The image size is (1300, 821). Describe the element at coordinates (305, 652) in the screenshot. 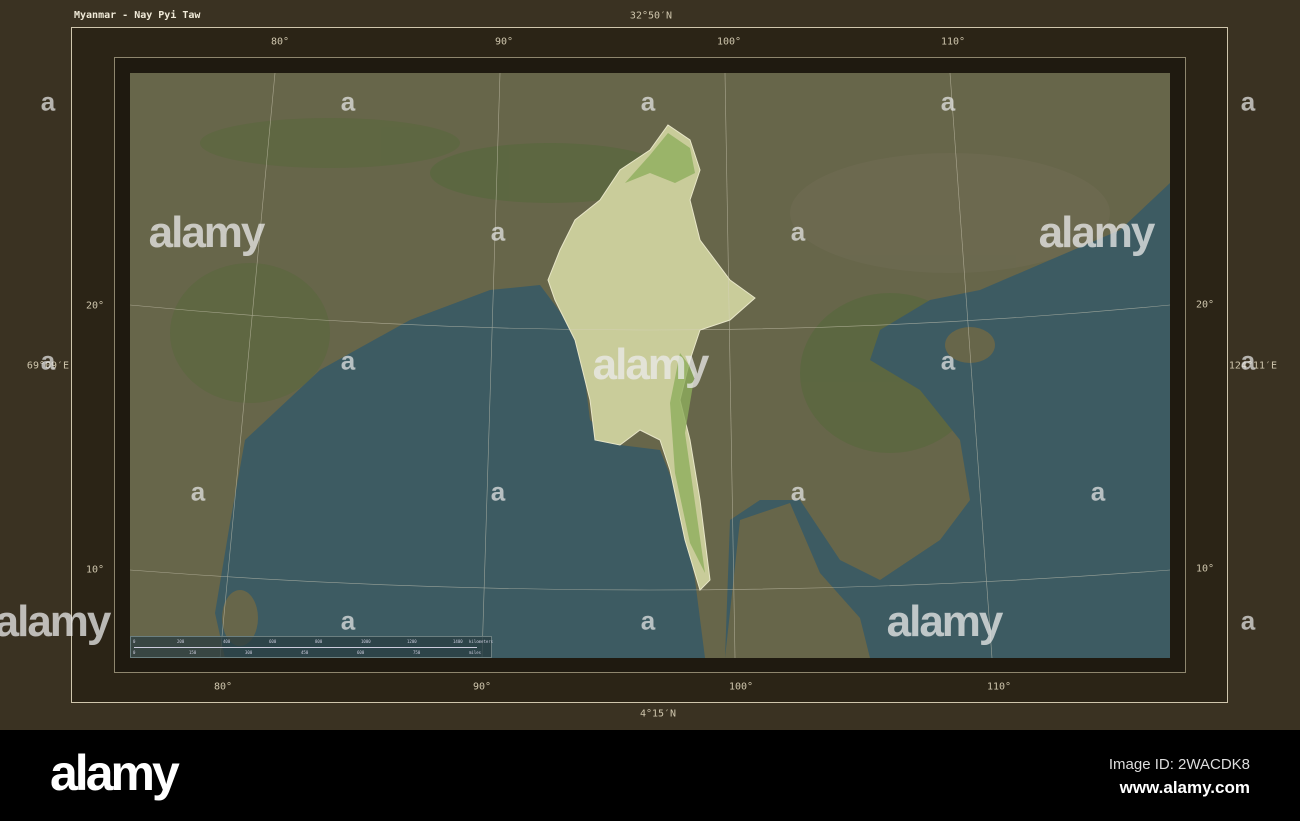

I see `scale-mile-tick: 450` at that location.